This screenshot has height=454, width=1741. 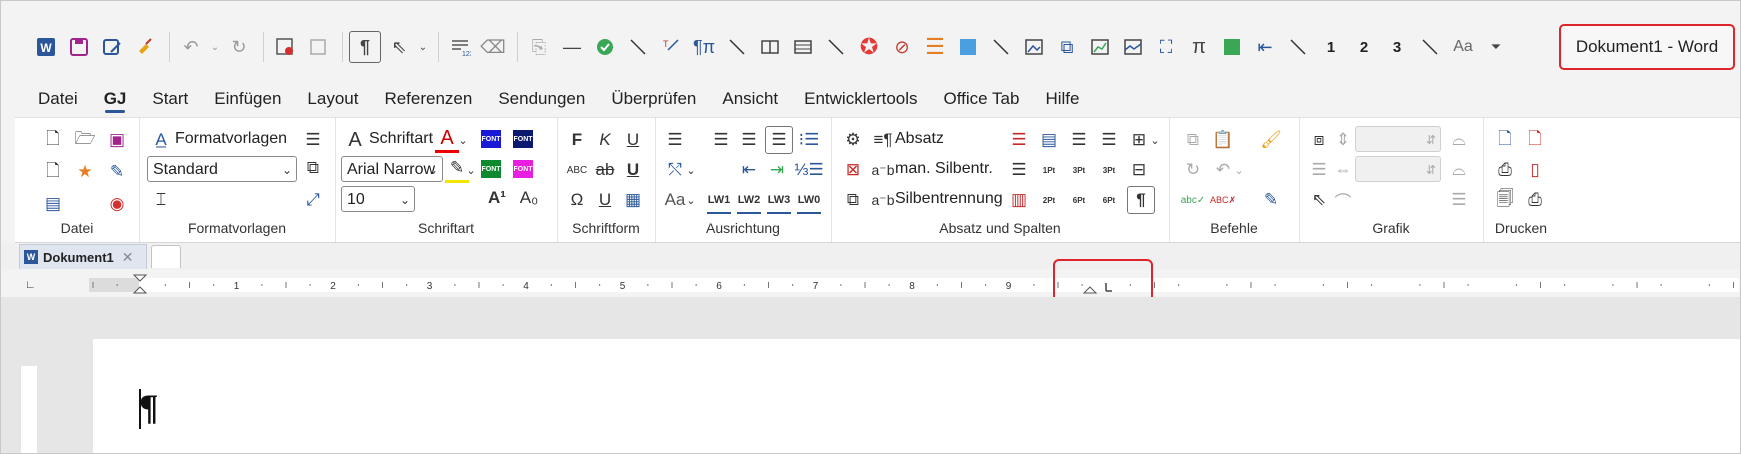 I want to click on print-document-icon: 🗋, so click(x=1505, y=140).